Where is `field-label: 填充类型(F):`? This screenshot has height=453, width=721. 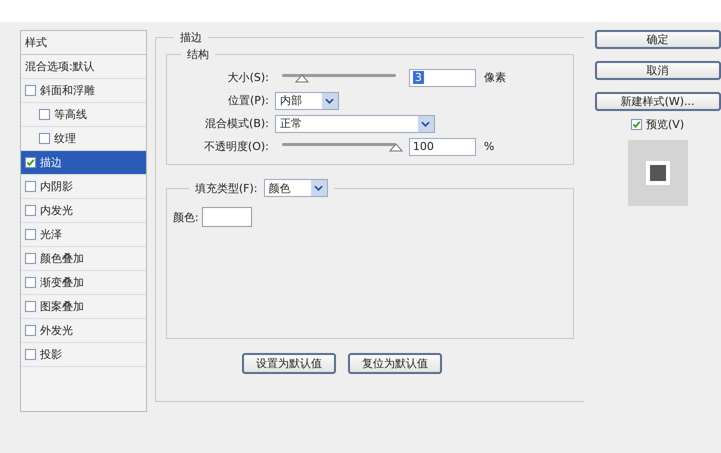 field-label: 填充类型(F): is located at coordinates (226, 188).